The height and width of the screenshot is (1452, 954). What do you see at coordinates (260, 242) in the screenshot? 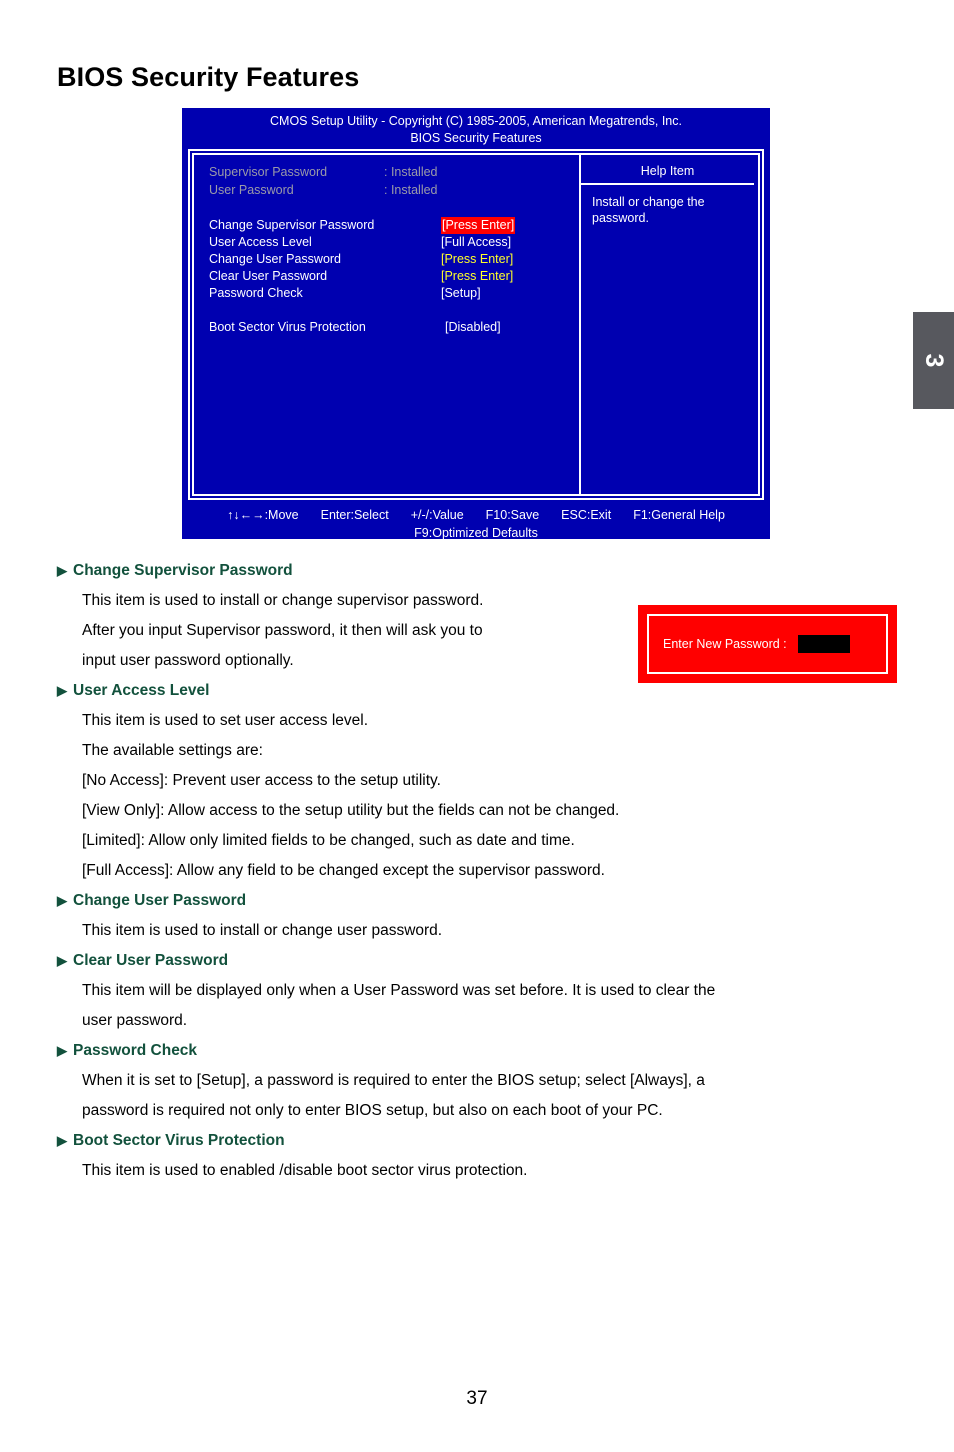
I see `bios-row-label: User Access Level` at bounding box center [260, 242].